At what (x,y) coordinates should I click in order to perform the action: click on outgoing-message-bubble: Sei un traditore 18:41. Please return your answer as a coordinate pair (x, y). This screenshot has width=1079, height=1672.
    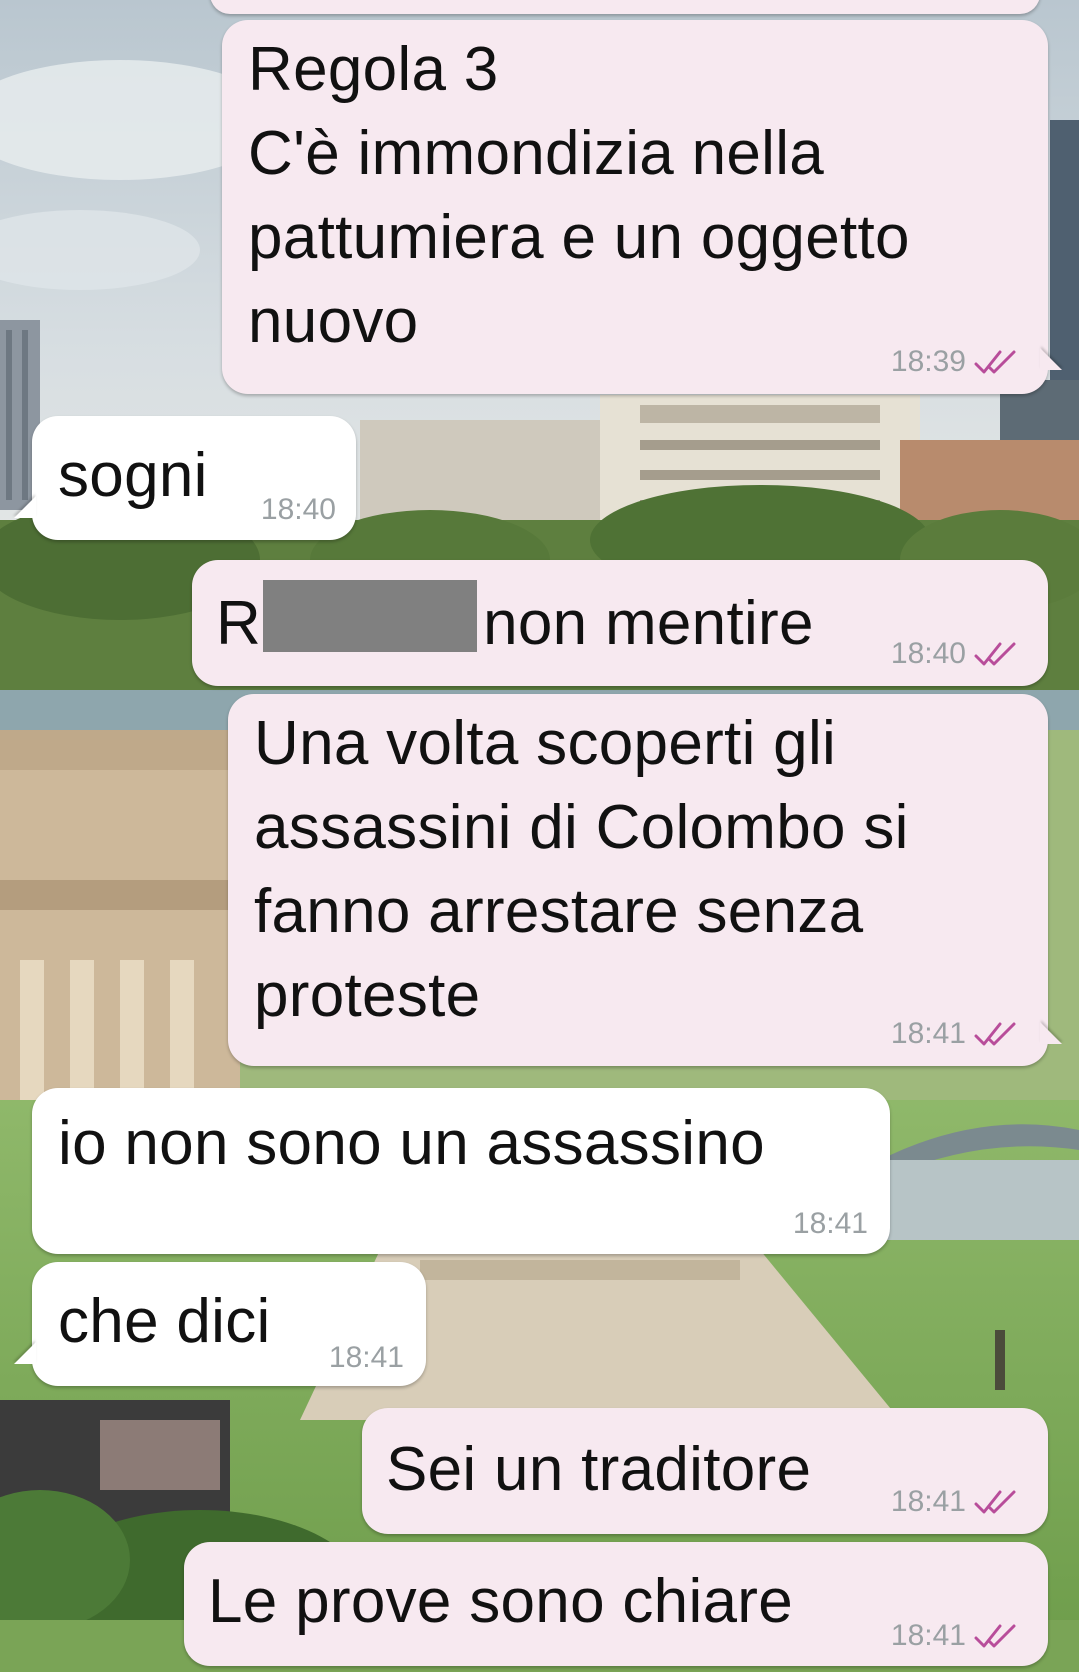
    Looking at the image, I should click on (705, 1471).